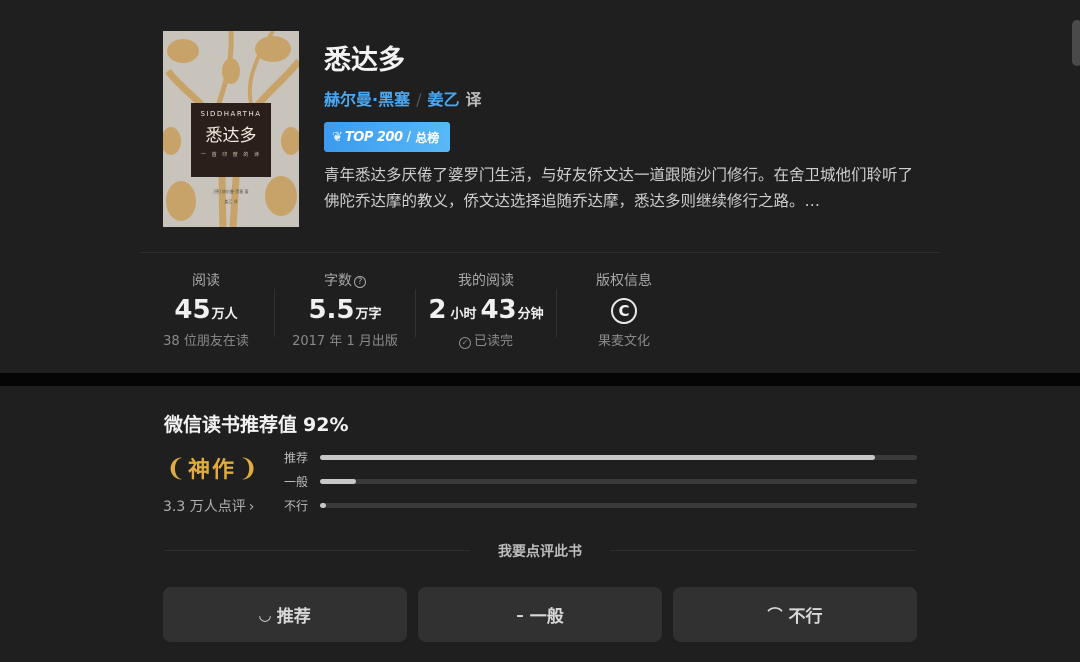 The width and height of the screenshot is (1080, 662). Describe the element at coordinates (293, 617) in the screenshot. I see `vote-recommend-label: 推荐` at that location.